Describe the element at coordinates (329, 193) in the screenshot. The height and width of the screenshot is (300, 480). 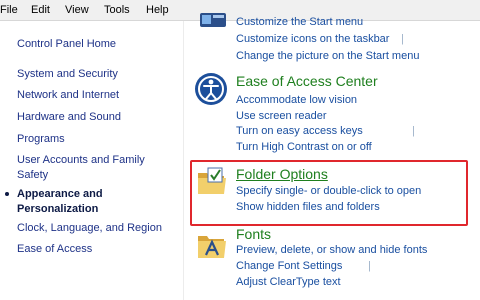
I see `folder-options-highlight-box` at that location.